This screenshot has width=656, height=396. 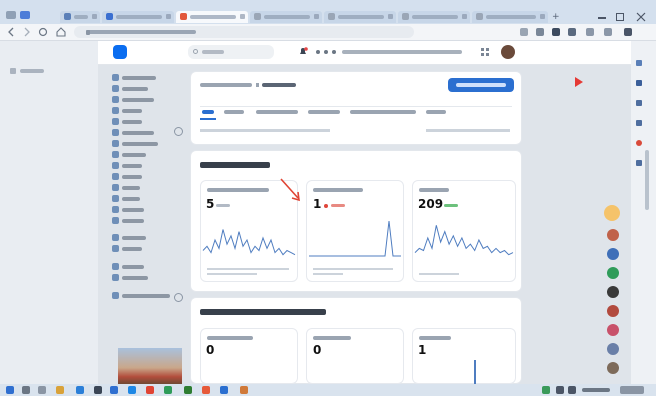 I want to click on breadcrumb, so click(x=226, y=85).